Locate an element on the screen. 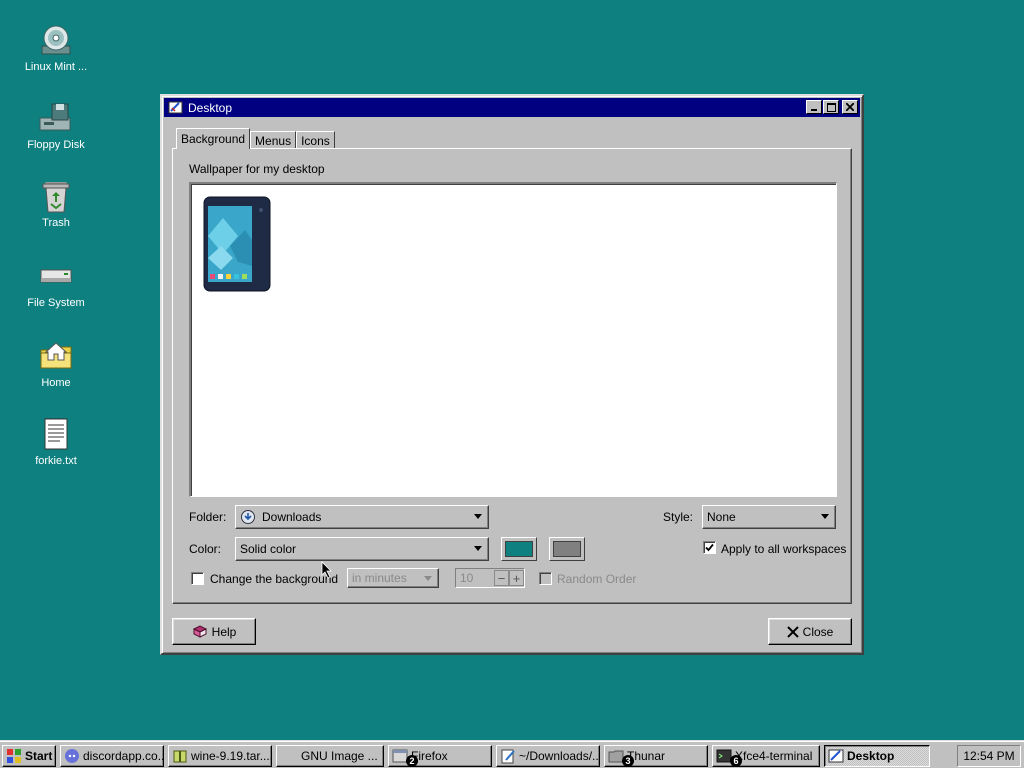  primary-color-swatch is located at coordinates (519, 549).